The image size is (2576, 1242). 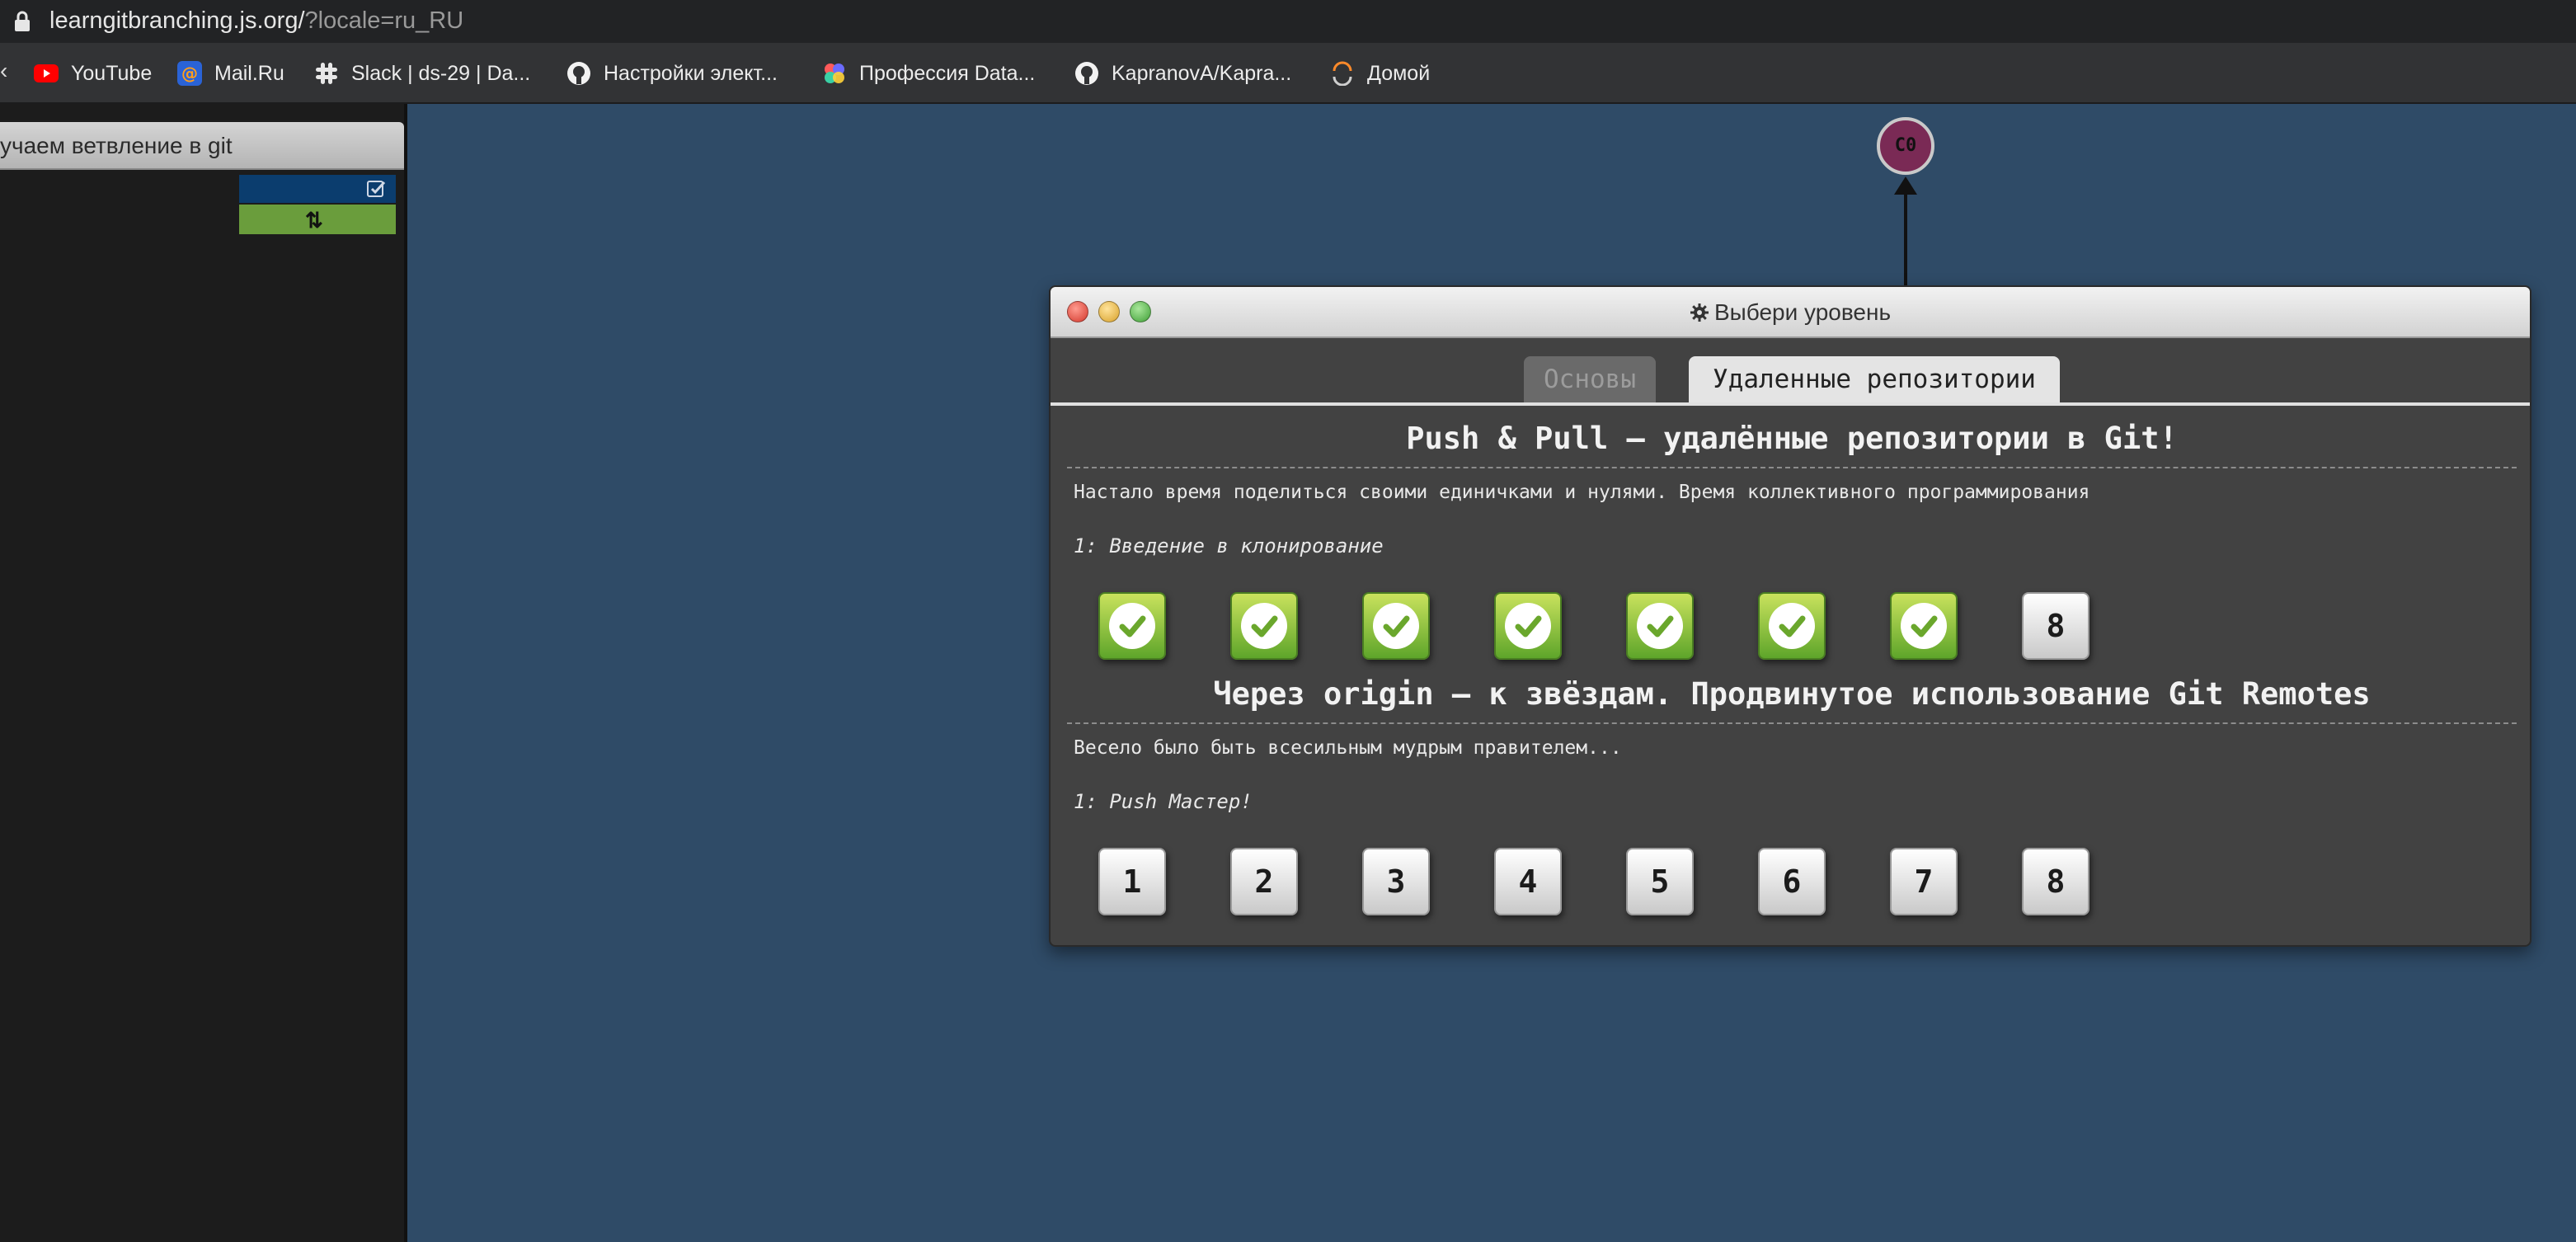 What do you see at coordinates (1660, 882) in the screenshot?
I see `level-button-5: 5` at bounding box center [1660, 882].